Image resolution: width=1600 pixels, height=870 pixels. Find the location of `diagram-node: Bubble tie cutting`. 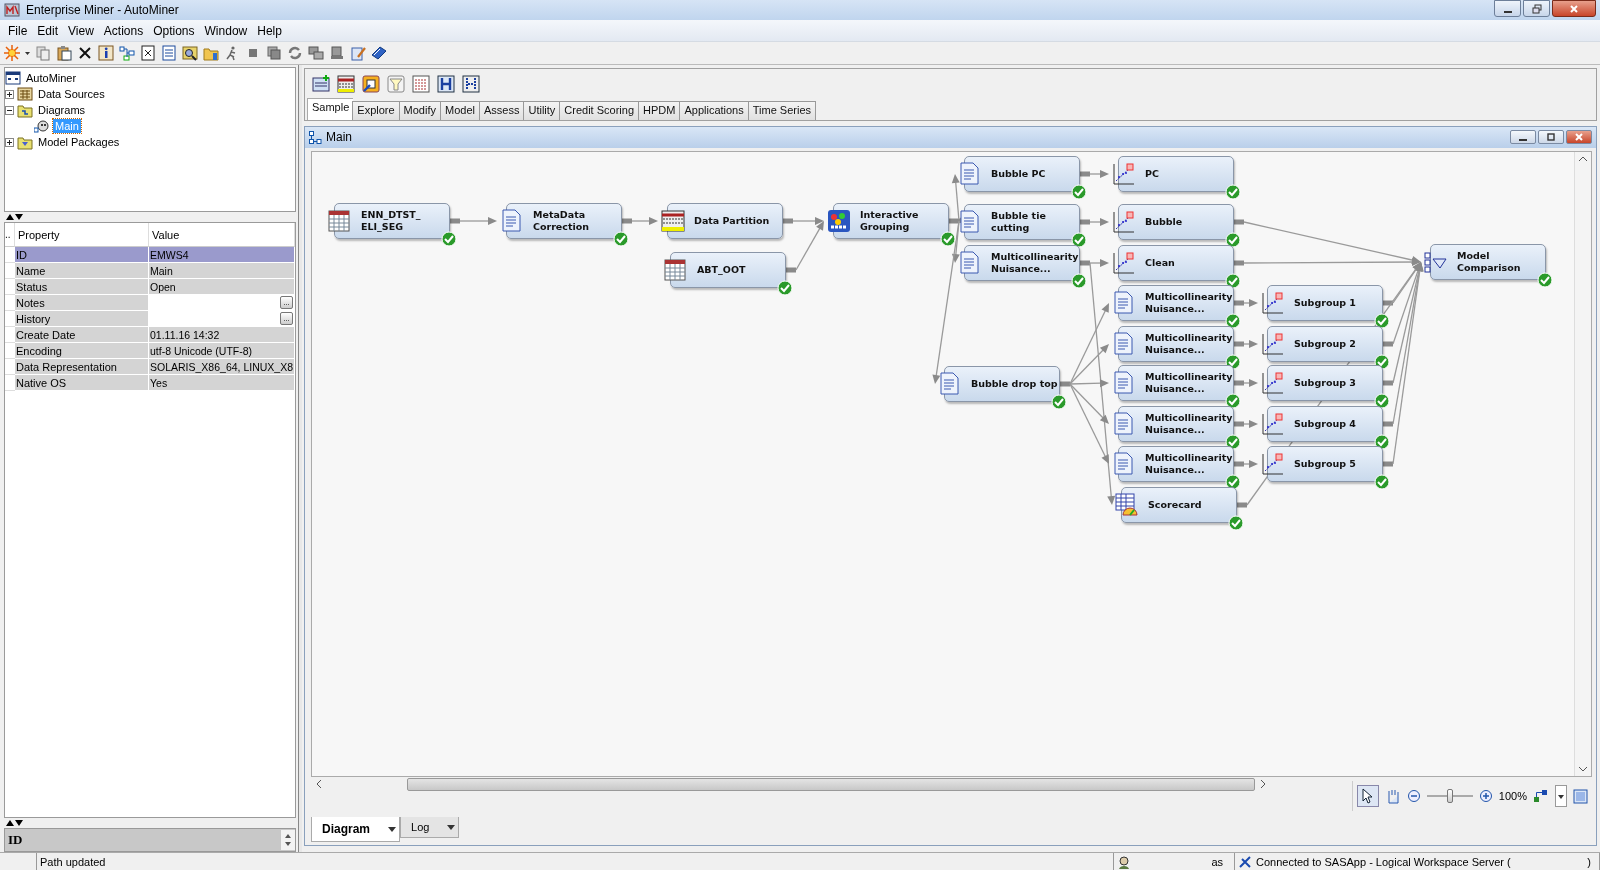

diagram-node: Bubble tie cutting is located at coordinates (1022, 221).